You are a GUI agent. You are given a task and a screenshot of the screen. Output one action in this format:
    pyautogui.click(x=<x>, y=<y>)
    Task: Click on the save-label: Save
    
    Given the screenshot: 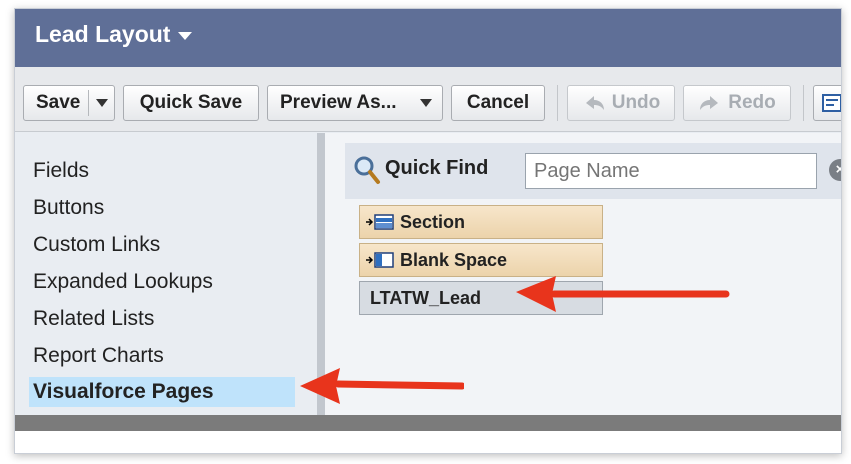 What is the action you would take?
    pyautogui.click(x=58, y=102)
    